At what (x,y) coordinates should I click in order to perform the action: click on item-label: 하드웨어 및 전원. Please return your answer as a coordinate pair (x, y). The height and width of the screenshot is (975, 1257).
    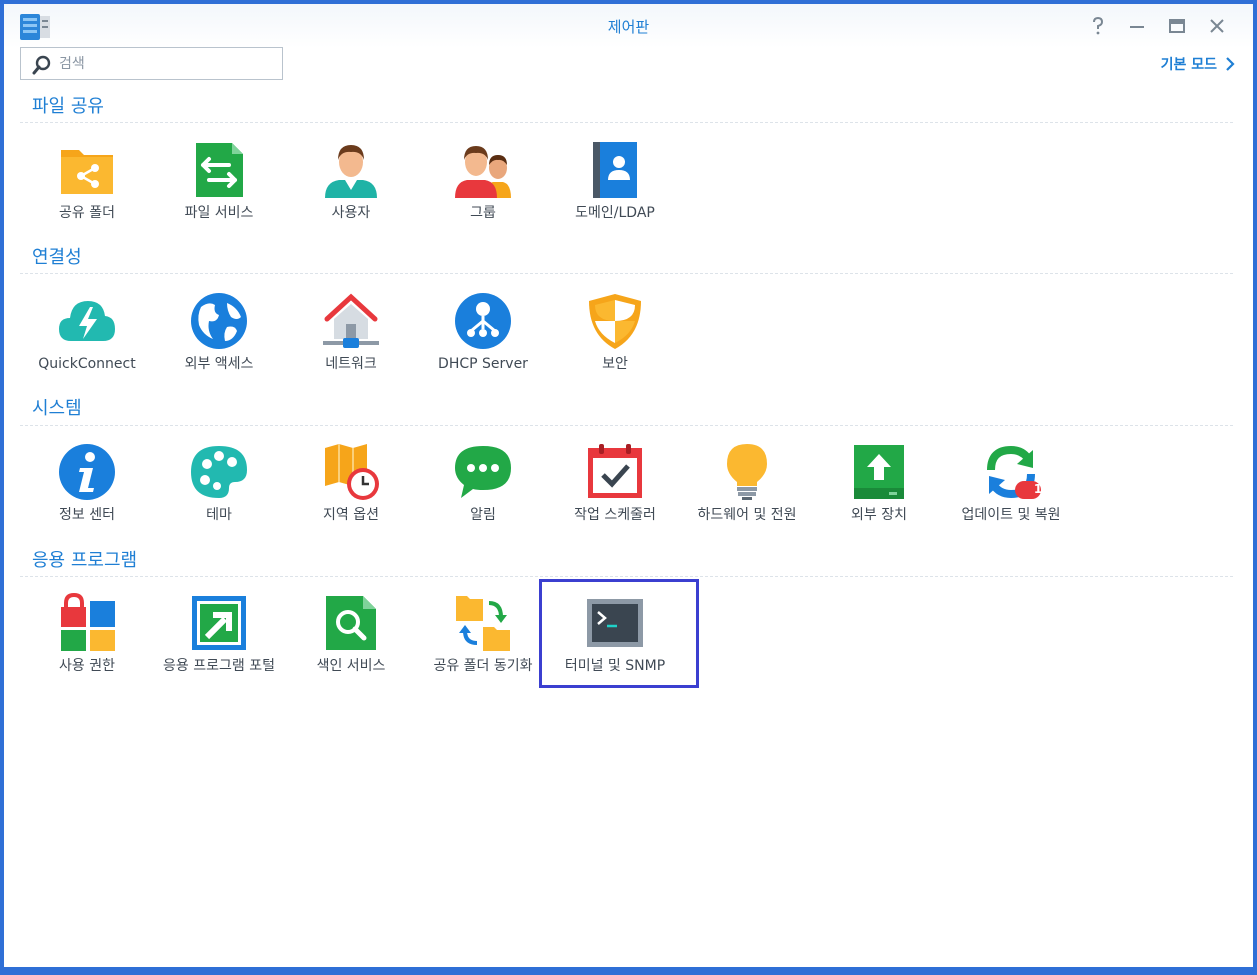
    Looking at the image, I should click on (747, 515).